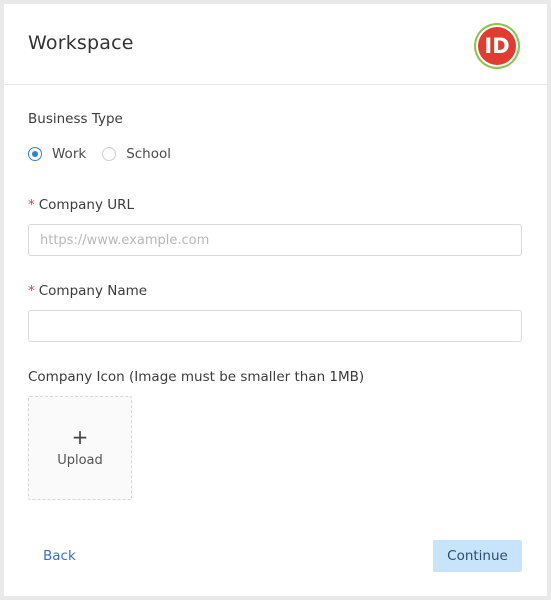 The height and width of the screenshot is (600, 551). I want to click on logo: ID, so click(497, 46).